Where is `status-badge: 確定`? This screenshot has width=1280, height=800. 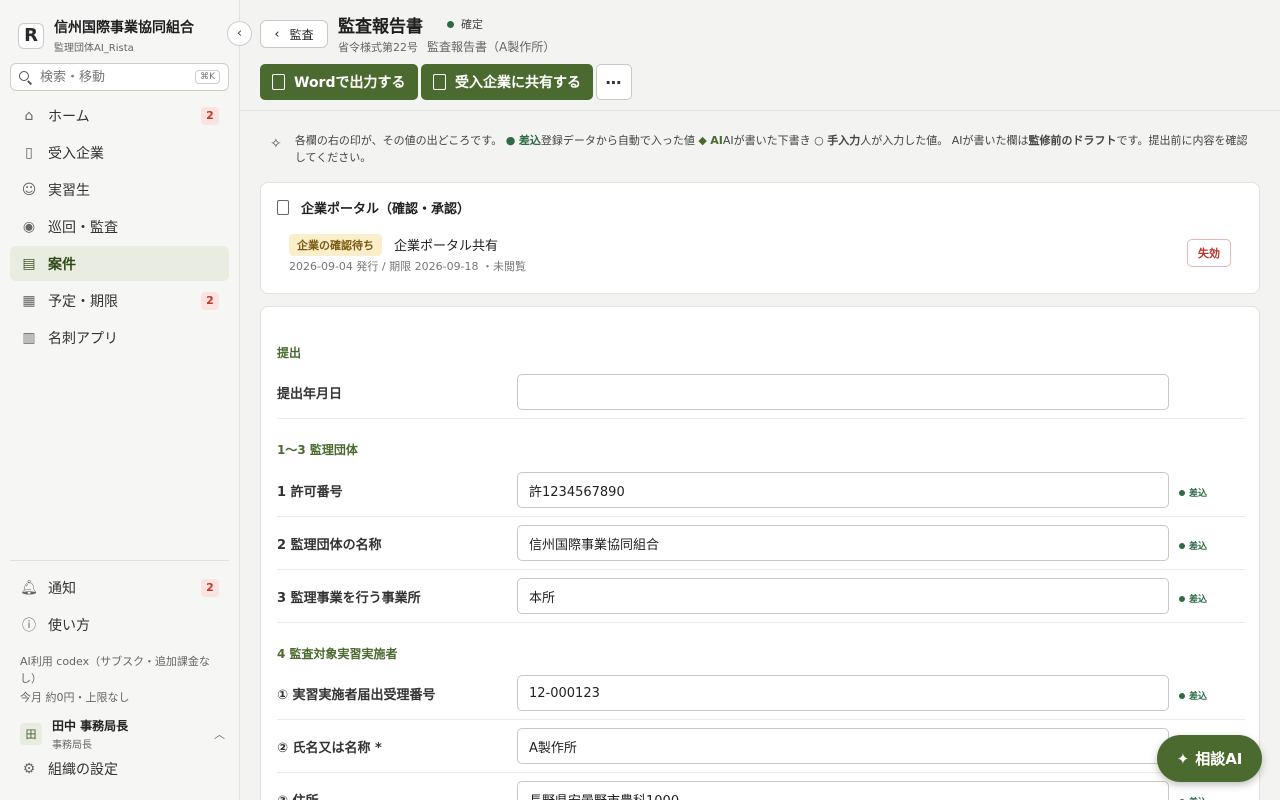 status-badge: 確定 is located at coordinates (465, 24).